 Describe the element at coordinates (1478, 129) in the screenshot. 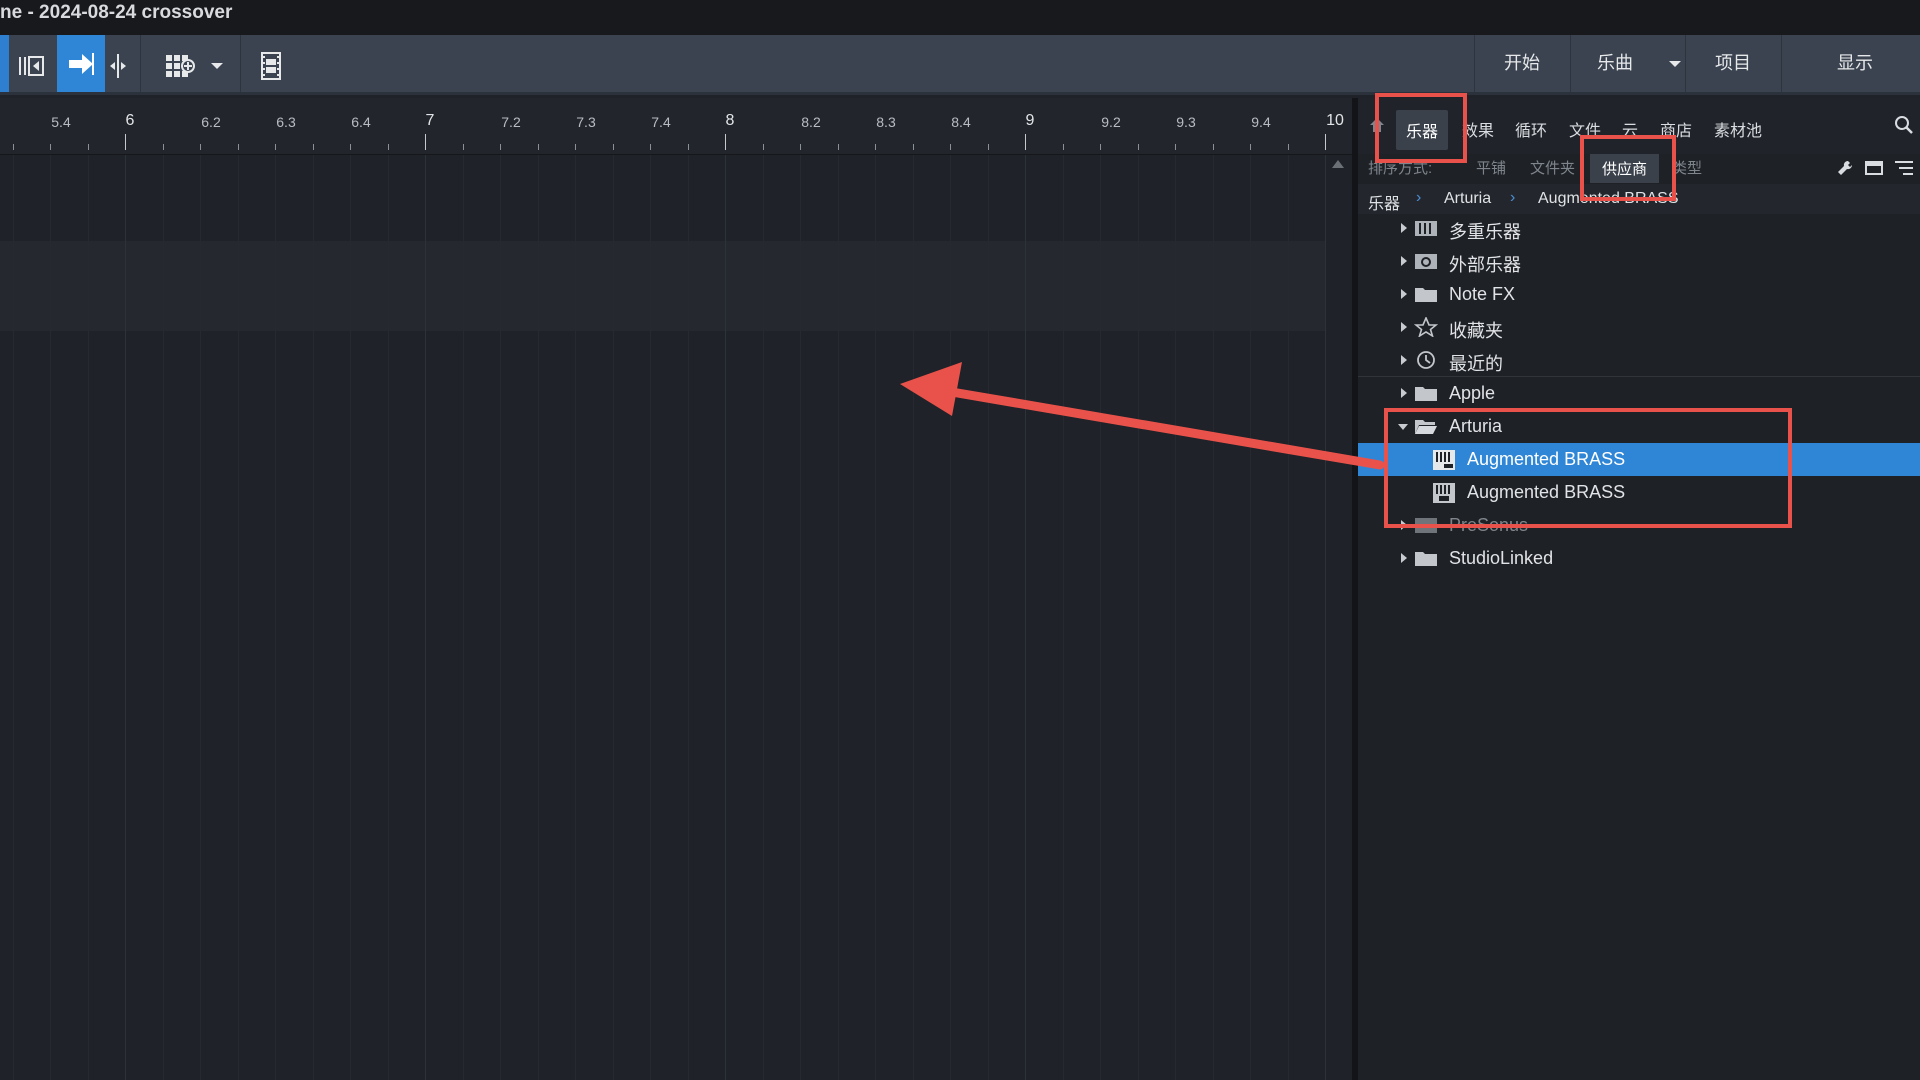

I see `tab-effects: 效果` at that location.